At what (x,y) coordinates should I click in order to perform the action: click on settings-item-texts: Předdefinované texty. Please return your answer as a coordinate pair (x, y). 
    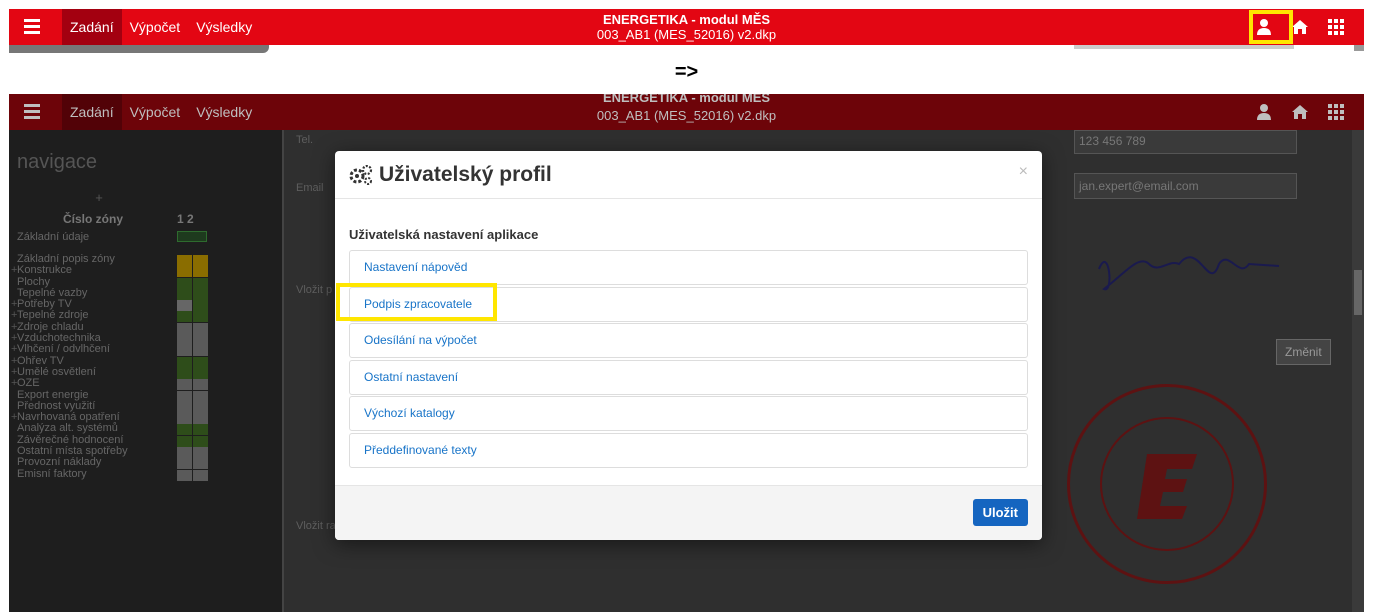
    Looking at the image, I should click on (688, 450).